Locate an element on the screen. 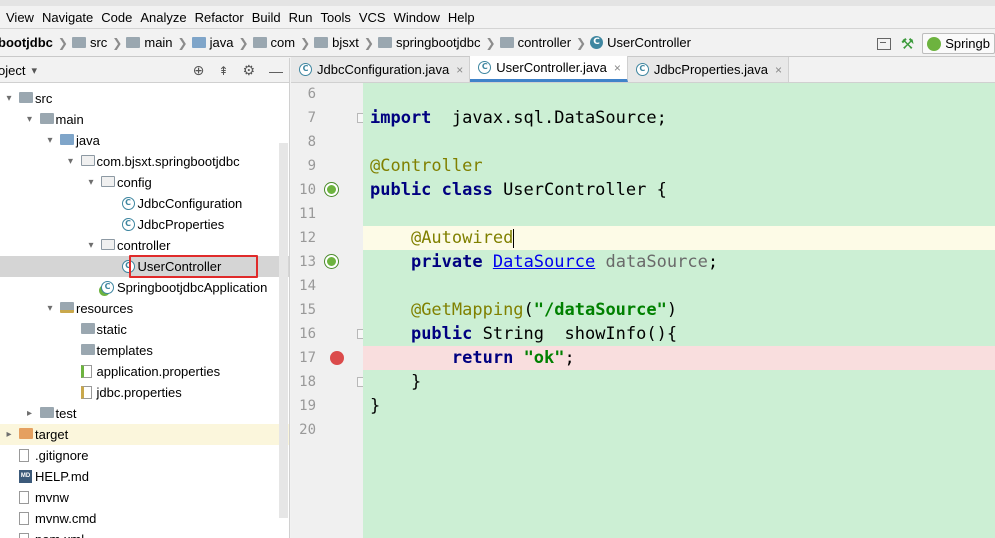 This screenshot has height=538, width=995. tree-item-springbootjdbcapplication: C SpringbootjdbcApplication is located at coordinates (144, 287).